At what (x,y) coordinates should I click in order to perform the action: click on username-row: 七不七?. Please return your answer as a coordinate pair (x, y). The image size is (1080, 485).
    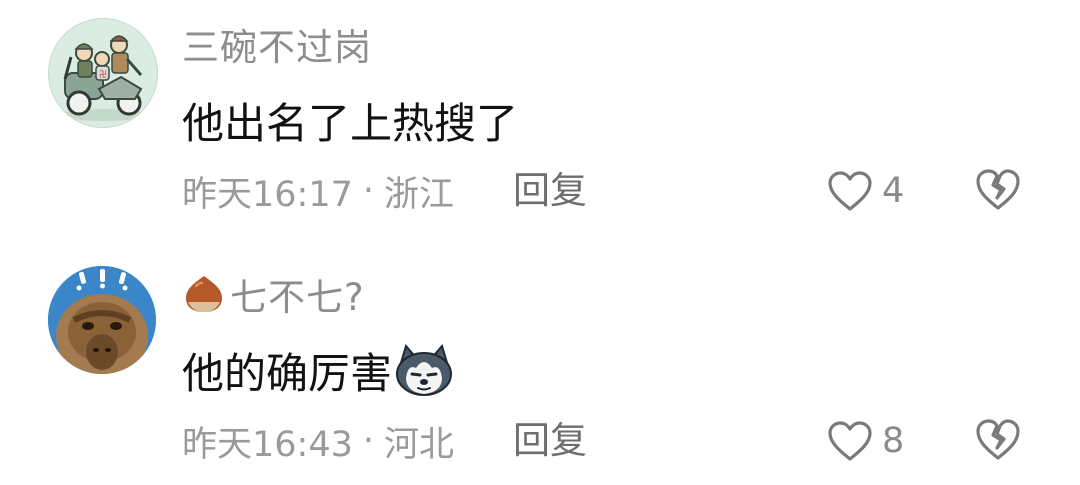
    Looking at the image, I should click on (273, 294).